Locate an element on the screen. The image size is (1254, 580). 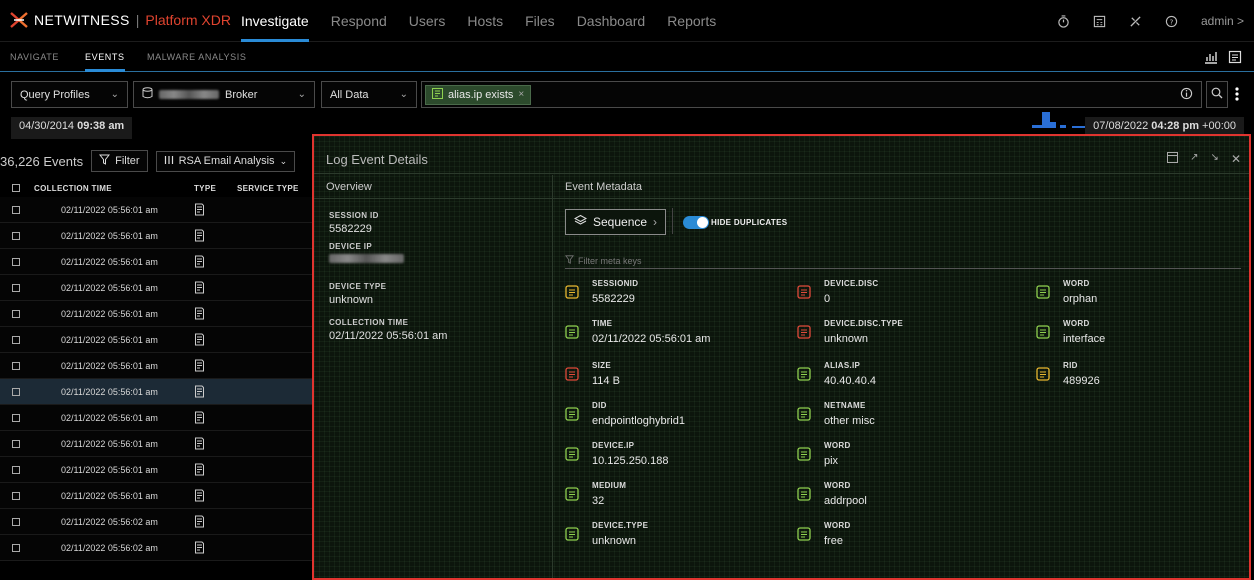
user-menu: admin > is located at coordinates (1222, 21).